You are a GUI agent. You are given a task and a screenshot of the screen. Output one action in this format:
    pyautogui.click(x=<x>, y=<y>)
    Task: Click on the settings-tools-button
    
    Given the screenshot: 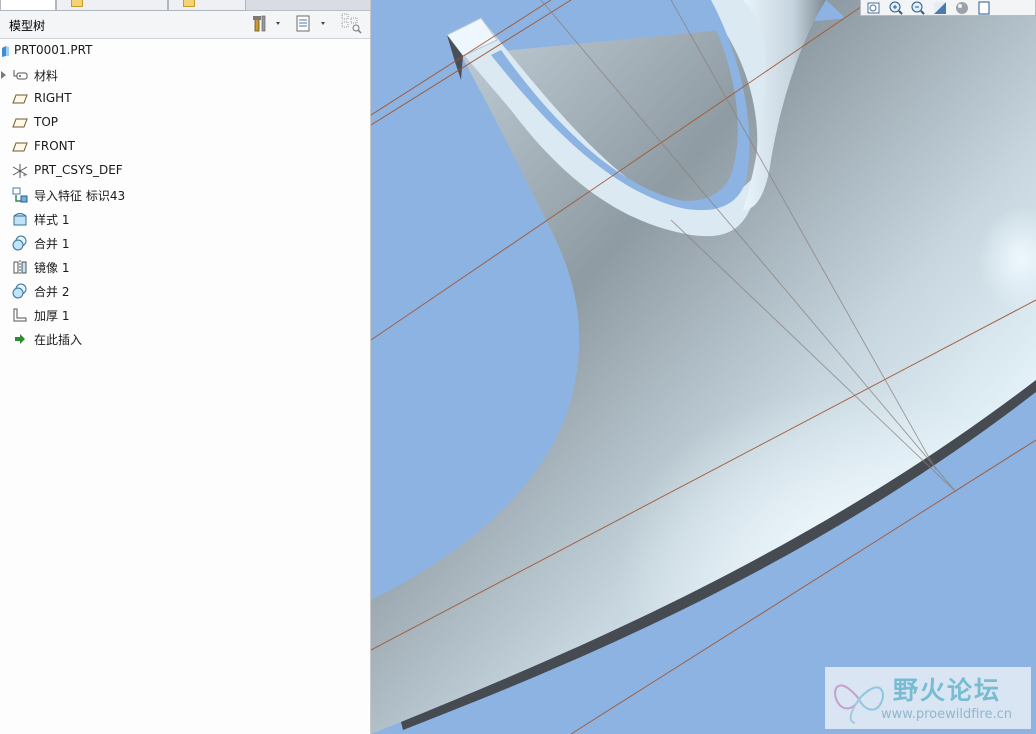 What is the action you would take?
    pyautogui.click(x=267, y=24)
    